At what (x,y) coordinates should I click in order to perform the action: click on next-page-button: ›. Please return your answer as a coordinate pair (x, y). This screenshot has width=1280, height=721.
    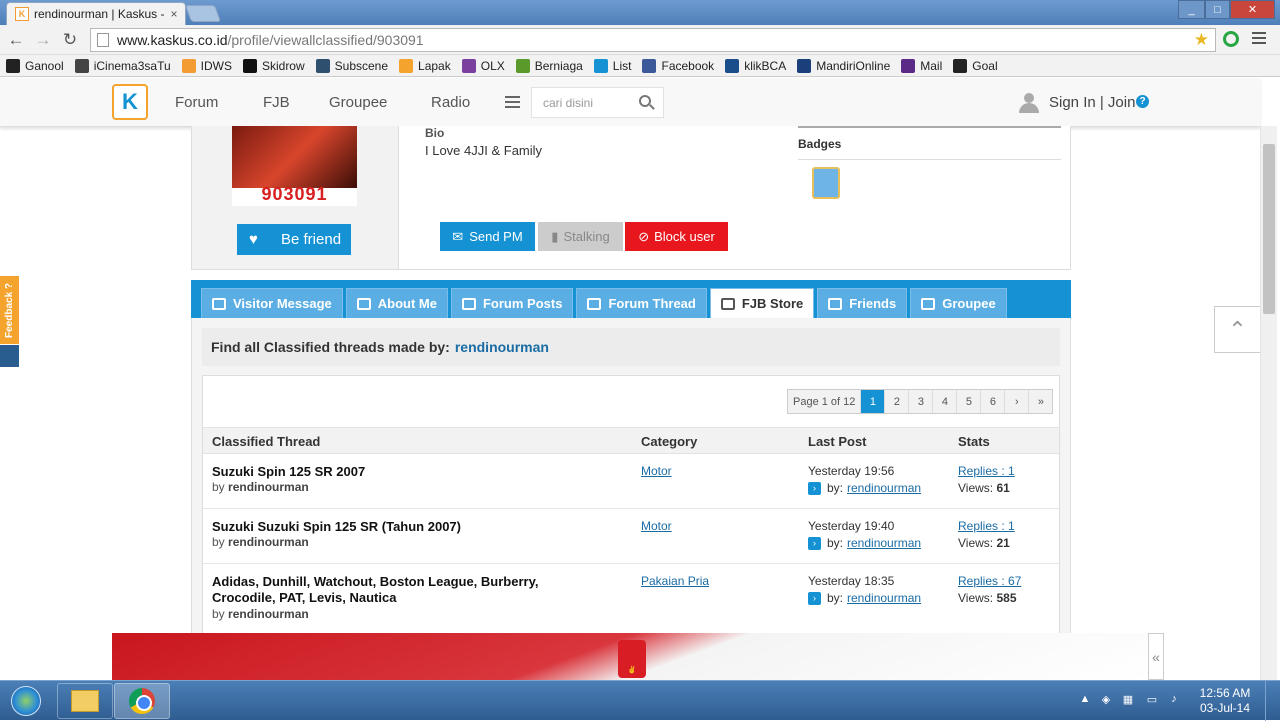
    Looking at the image, I should click on (1016, 401).